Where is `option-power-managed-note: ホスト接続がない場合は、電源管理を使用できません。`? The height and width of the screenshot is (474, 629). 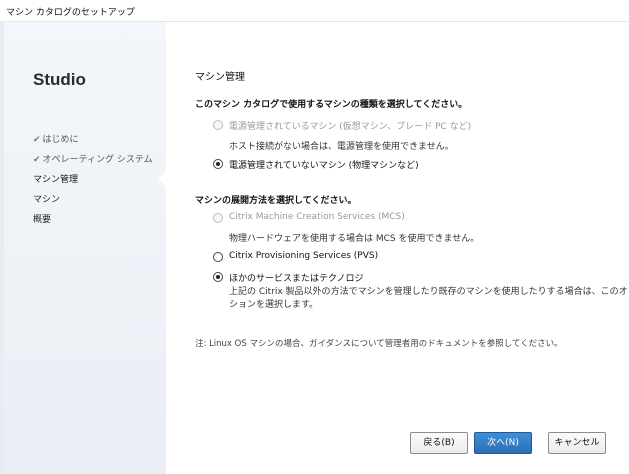
option-power-managed-note: ホスト接続がない場合は、電源管理を使用できません。 is located at coordinates (341, 147).